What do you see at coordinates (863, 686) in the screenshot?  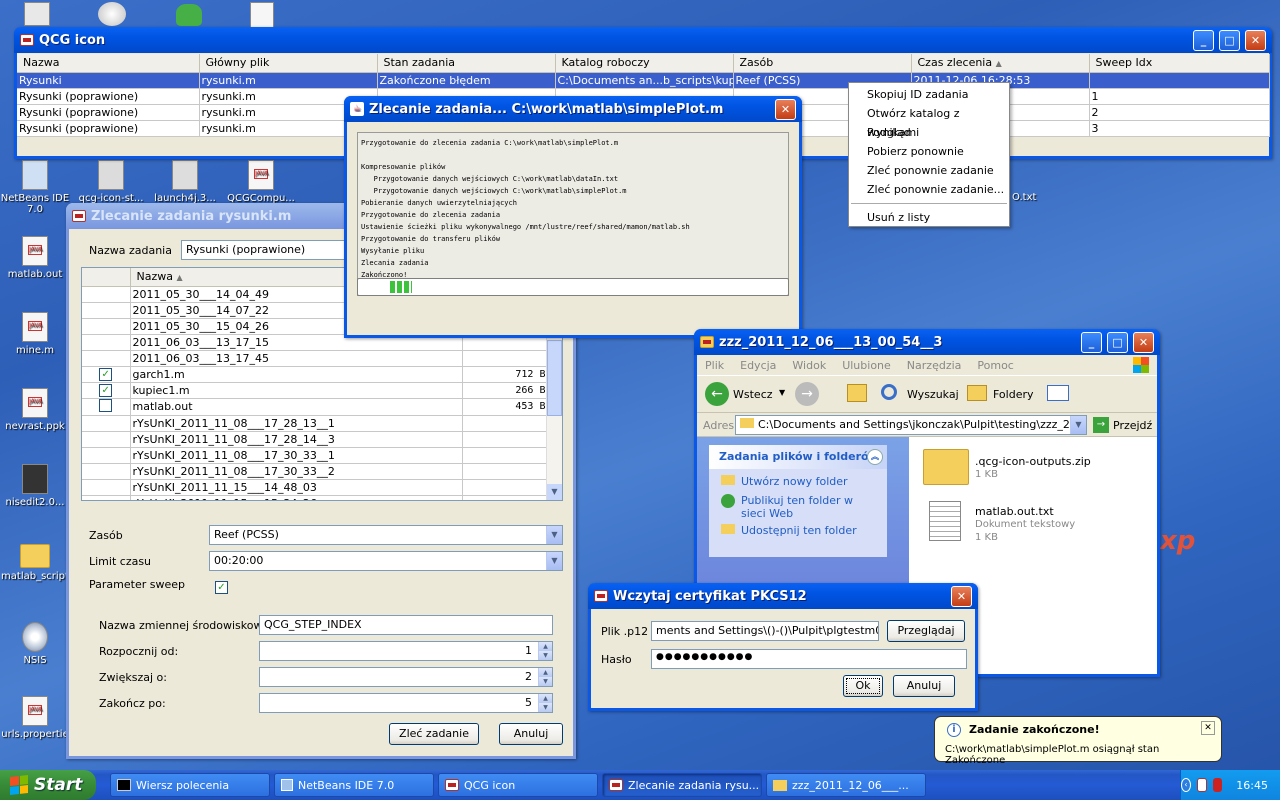 I see `ok-button: Ok` at bounding box center [863, 686].